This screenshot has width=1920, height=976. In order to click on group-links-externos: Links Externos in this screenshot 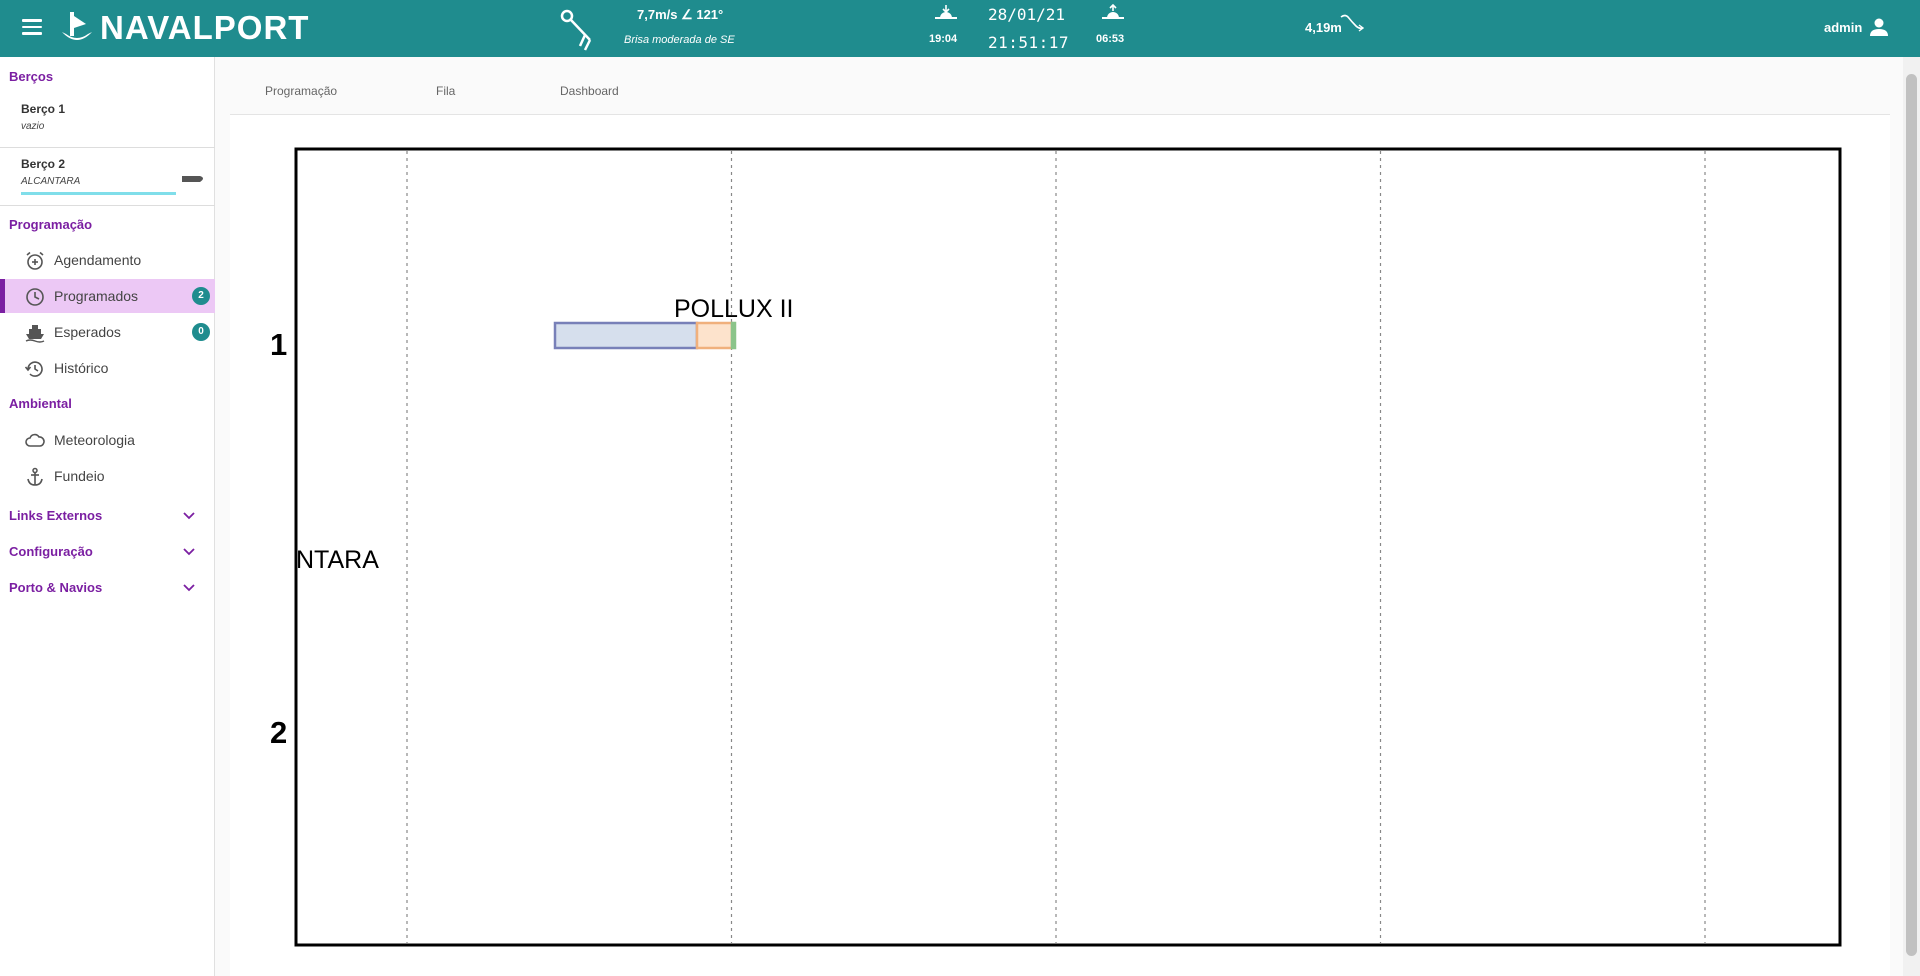, I will do `click(107, 516)`.